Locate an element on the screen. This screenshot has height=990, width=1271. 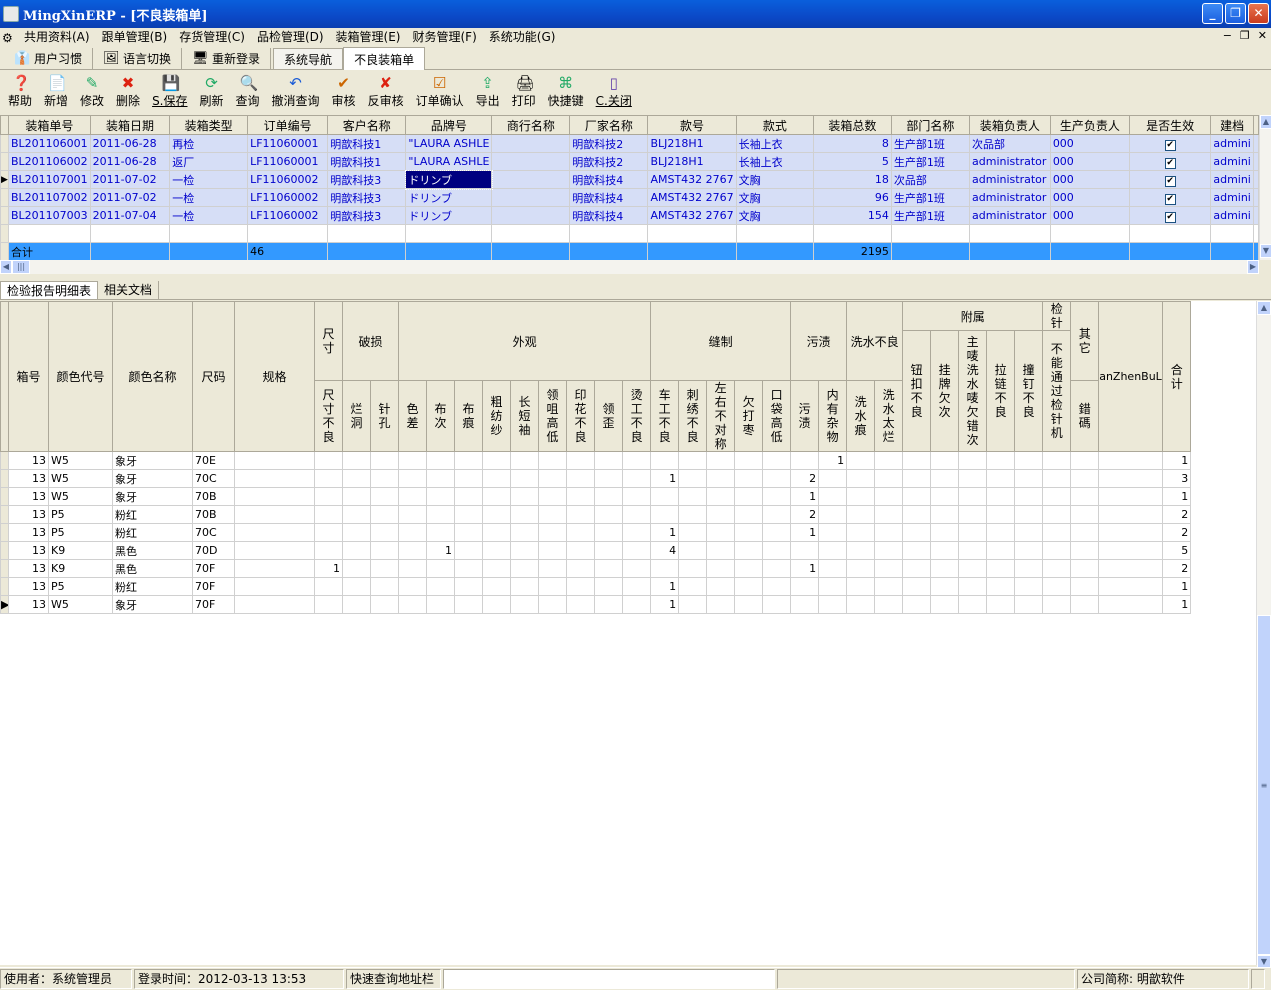
menu-inventory: 存货管理(C) is located at coordinates (212, 37).